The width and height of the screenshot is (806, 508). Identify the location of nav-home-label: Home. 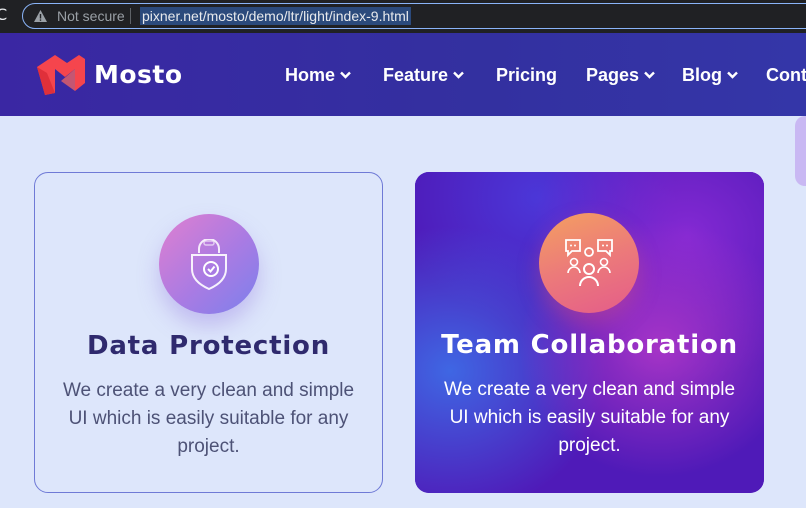
(310, 75).